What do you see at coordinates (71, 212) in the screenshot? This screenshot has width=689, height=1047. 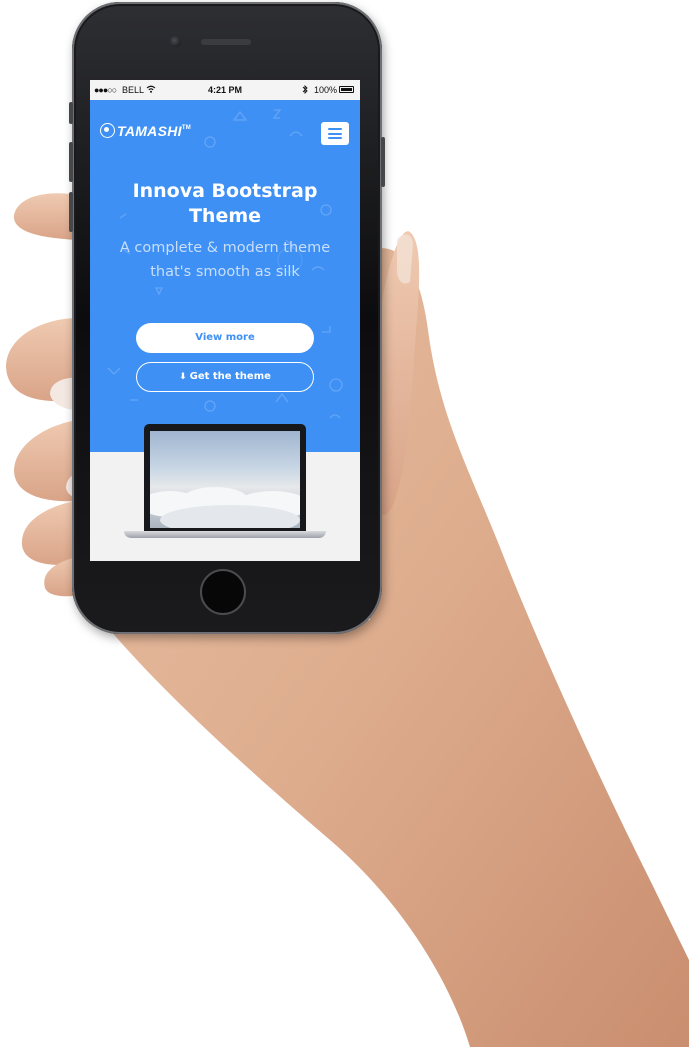 I see `volume-down-button` at bounding box center [71, 212].